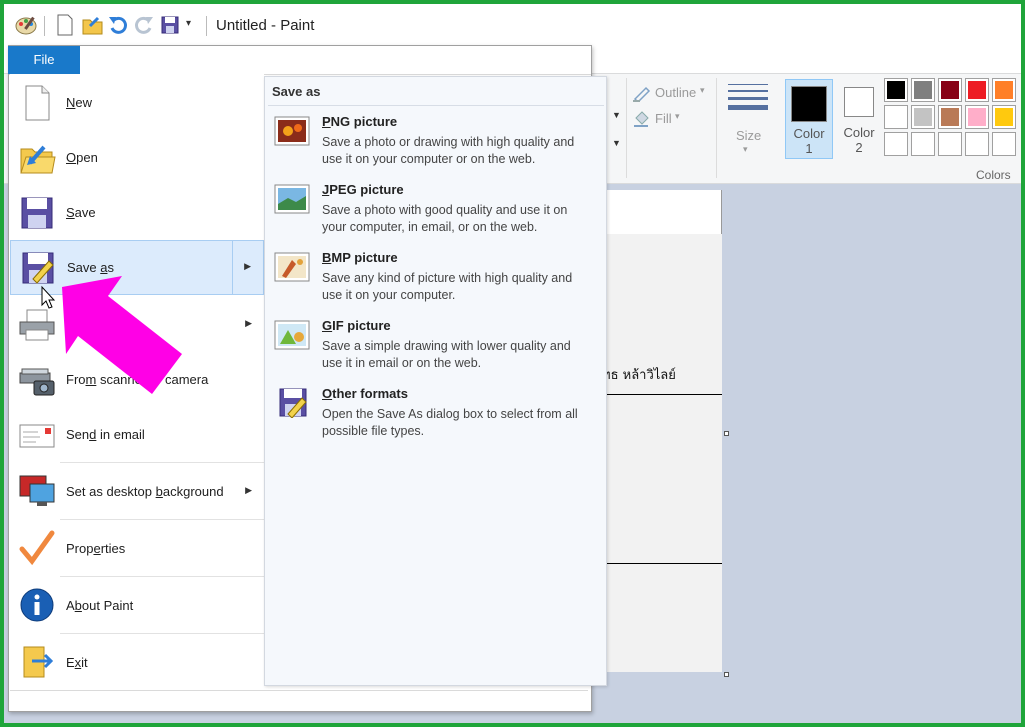  What do you see at coordinates (299, 690) in the screenshot?
I see `menu-bottom-line` at bounding box center [299, 690].